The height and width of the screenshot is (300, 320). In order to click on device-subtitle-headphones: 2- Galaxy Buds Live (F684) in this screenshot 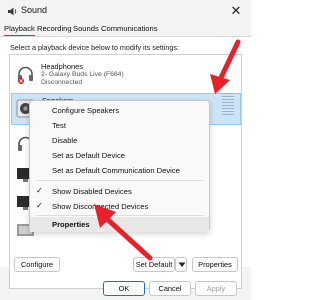, I will do `click(82, 74)`.